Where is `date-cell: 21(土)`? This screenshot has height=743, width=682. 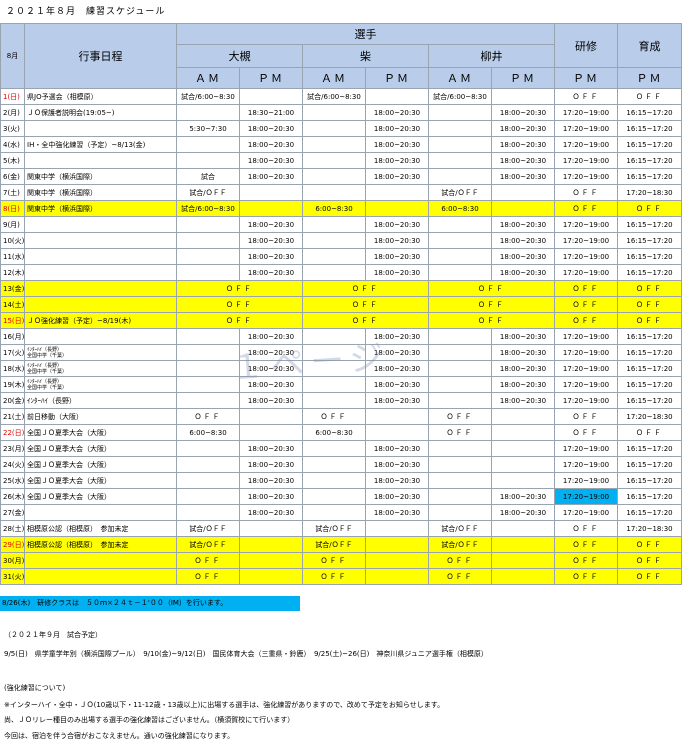 date-cell: 21(土) is located at coordinates (12, 416).